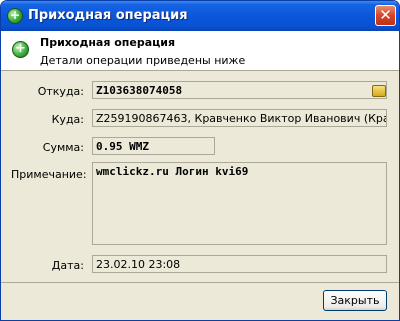  Describe the element at coordinates (63, 147) in the screenshot. I see `amount-label: Сумма:` at that location.